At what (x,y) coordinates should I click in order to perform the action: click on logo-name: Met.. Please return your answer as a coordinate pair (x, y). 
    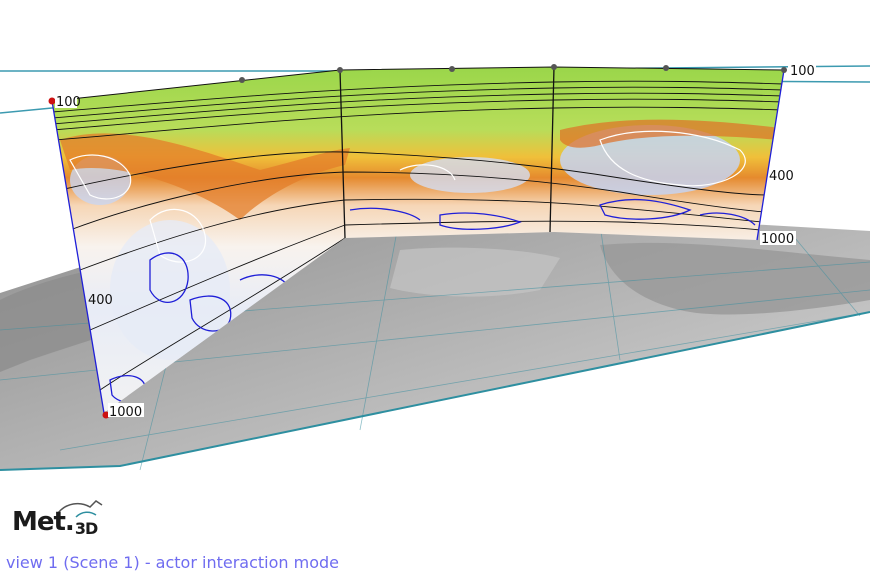
    Looking at the image, I should click on (43, 522).